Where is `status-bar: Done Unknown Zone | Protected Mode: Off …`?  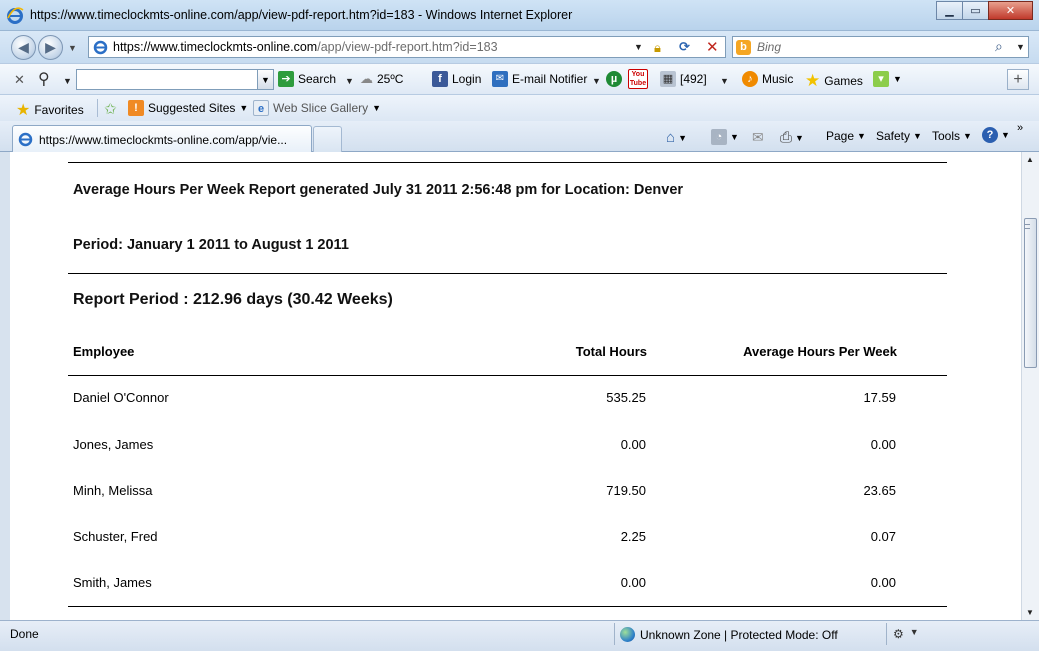
status-bar: Done Unknown Zone | Protected Mode: Off … is located at coordinates (519, 635).